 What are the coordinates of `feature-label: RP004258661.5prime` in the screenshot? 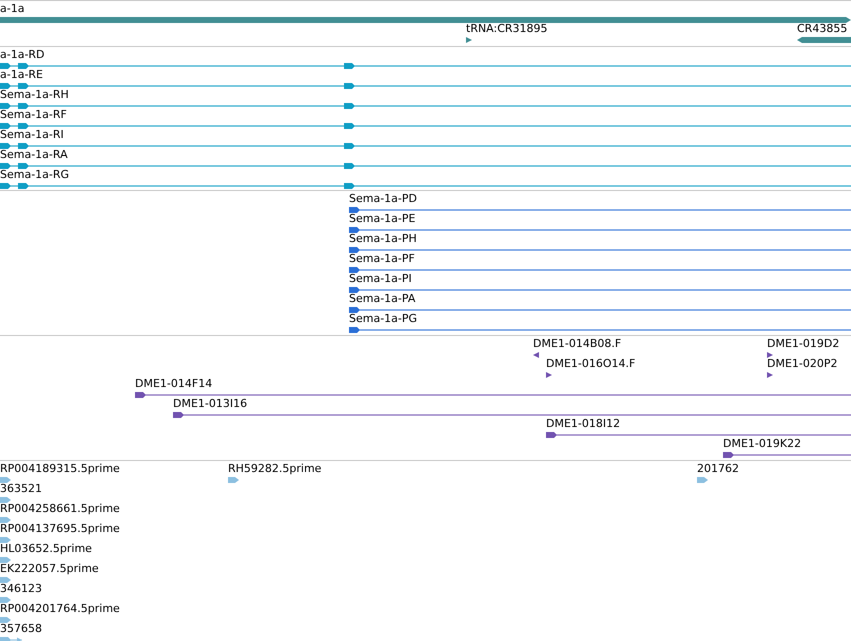 It's located at (60, 509).